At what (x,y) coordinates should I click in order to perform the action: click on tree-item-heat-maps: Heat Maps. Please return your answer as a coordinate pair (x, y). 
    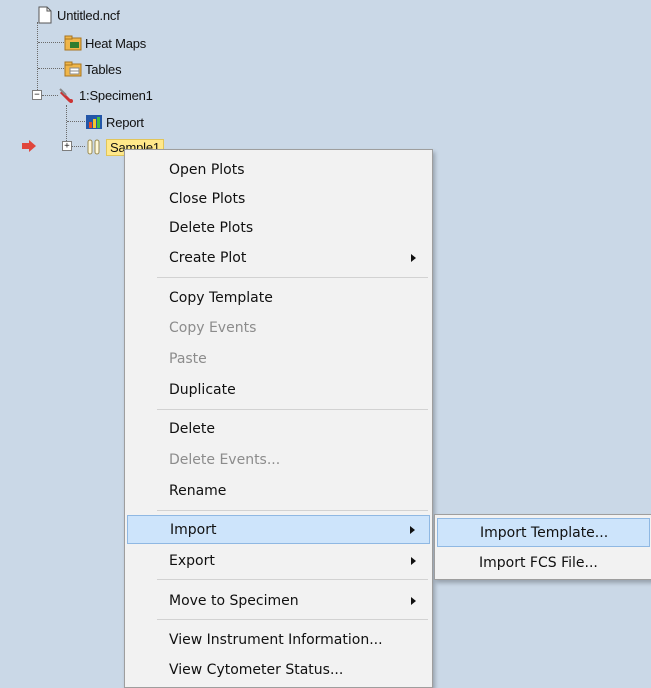
    Looking at the image, I should click on (105, 43).